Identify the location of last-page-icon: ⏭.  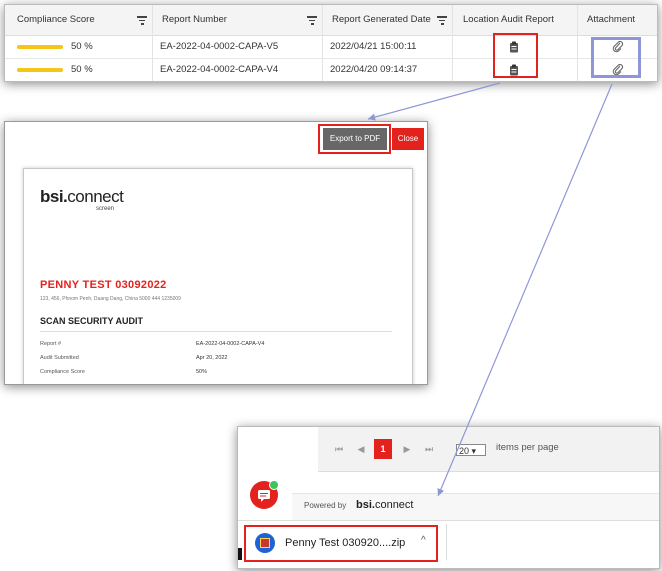
(429, 449).